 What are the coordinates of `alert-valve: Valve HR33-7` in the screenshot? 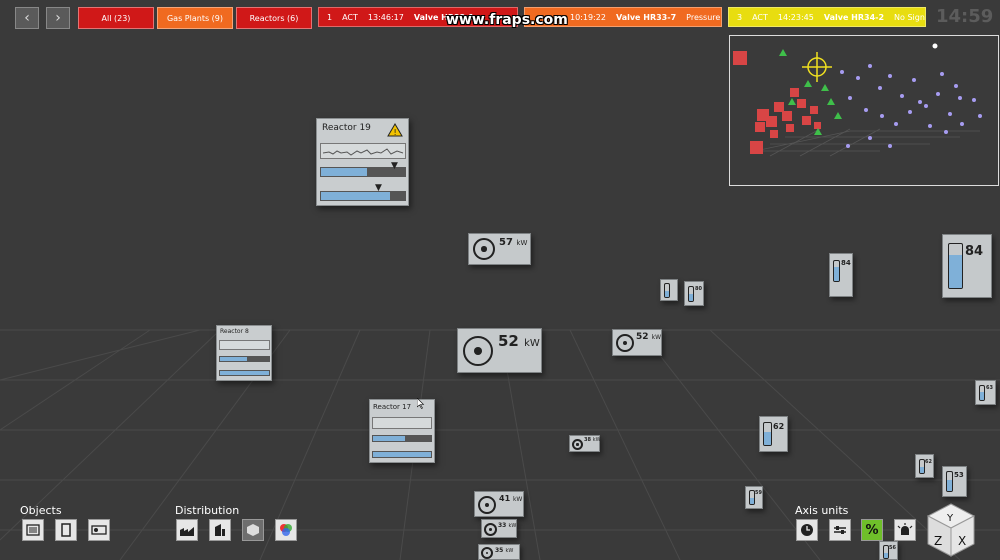 It's located at (646, 17).